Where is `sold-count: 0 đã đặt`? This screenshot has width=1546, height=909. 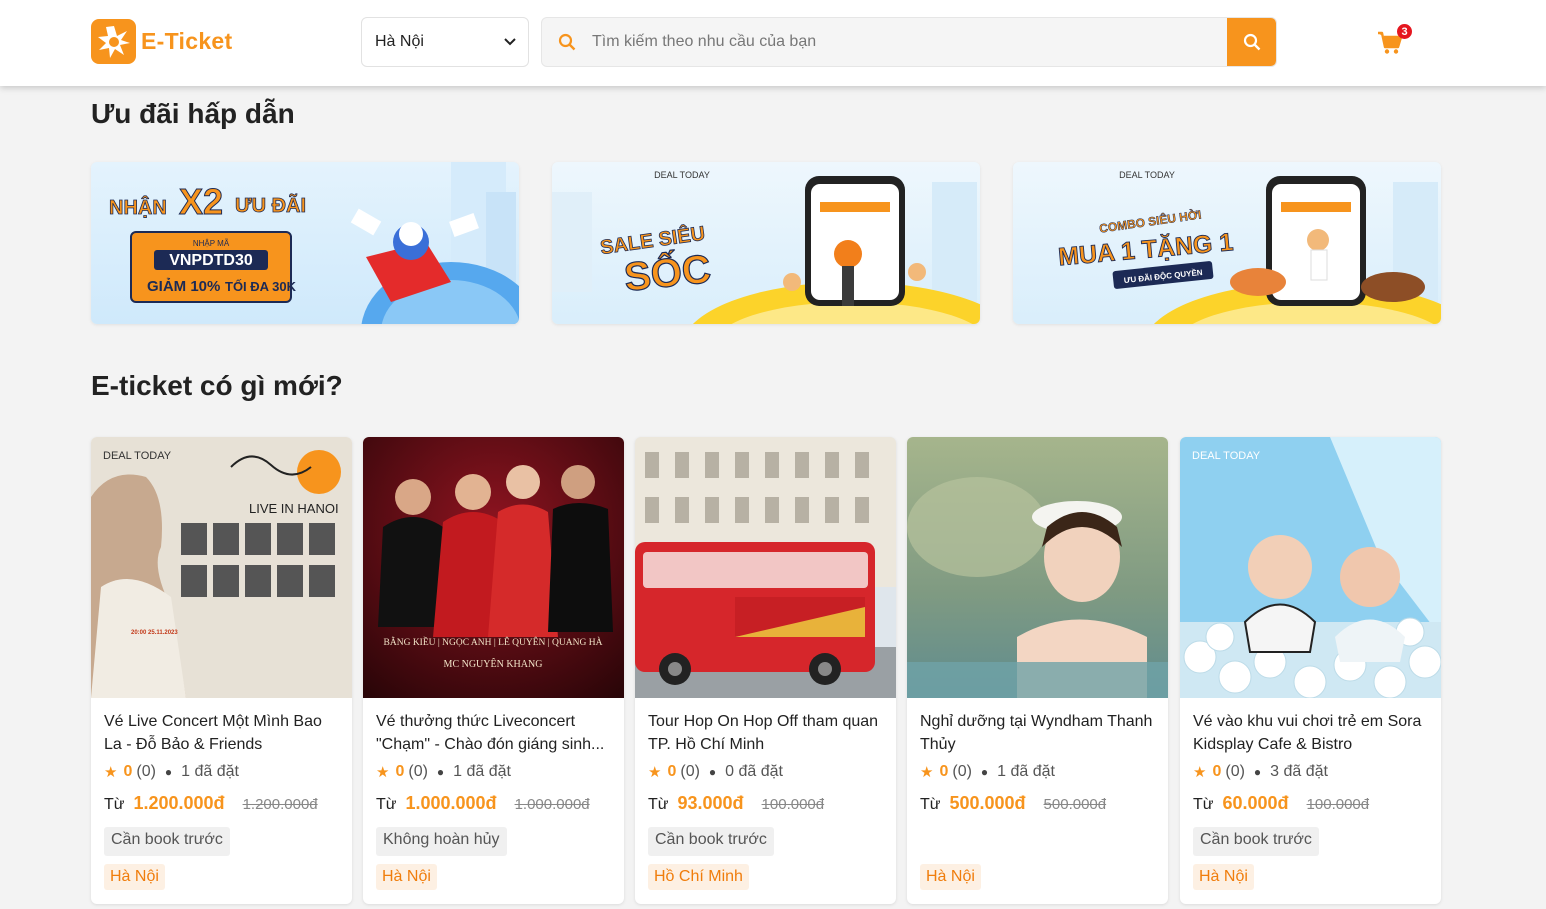
sold-count: 0 đã đặt is located at coordinates (754, 771).